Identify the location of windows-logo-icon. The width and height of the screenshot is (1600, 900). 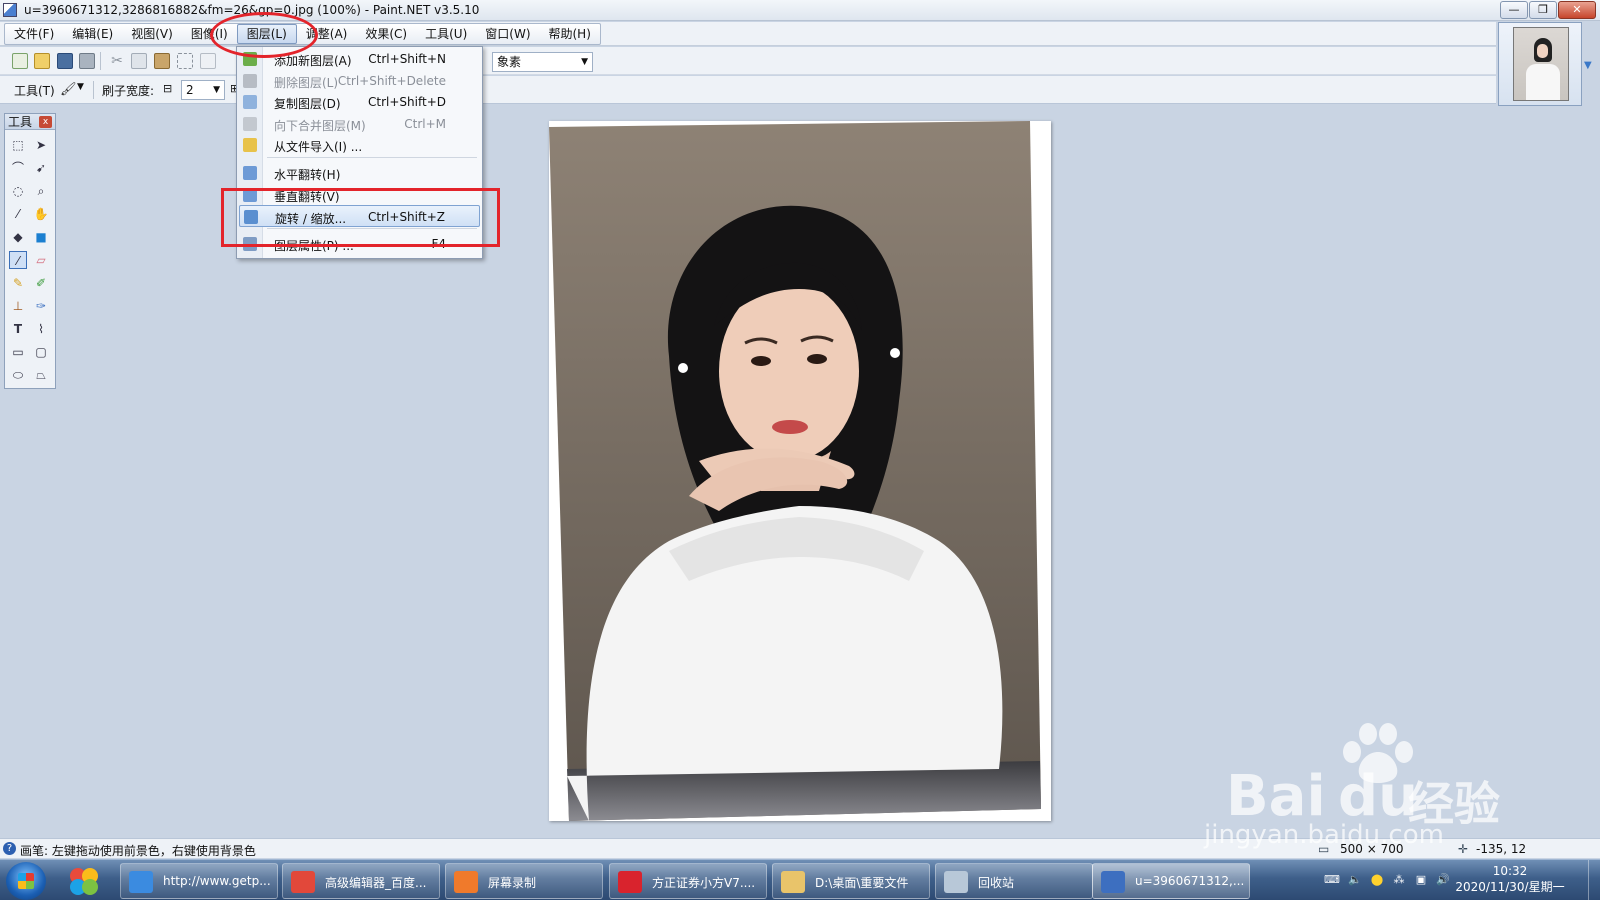
(26, 881).